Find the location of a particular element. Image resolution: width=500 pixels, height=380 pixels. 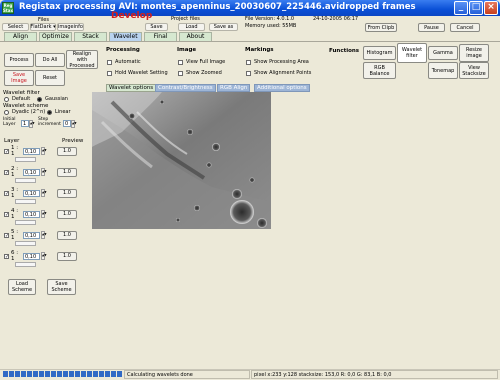

hold-wavelet-checkbox is located at coordinates (109, 73).